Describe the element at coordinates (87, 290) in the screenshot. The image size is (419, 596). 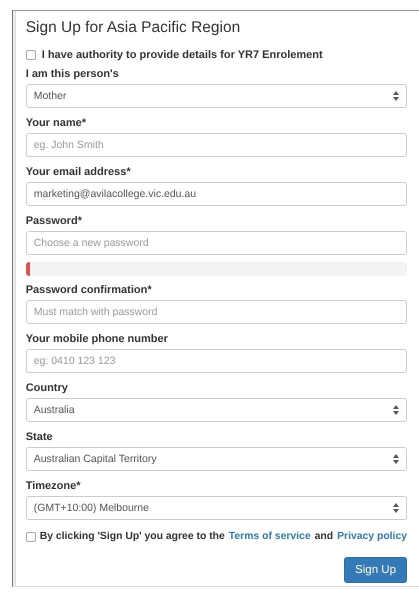
I see `field-label: Password confirmation` at that location.